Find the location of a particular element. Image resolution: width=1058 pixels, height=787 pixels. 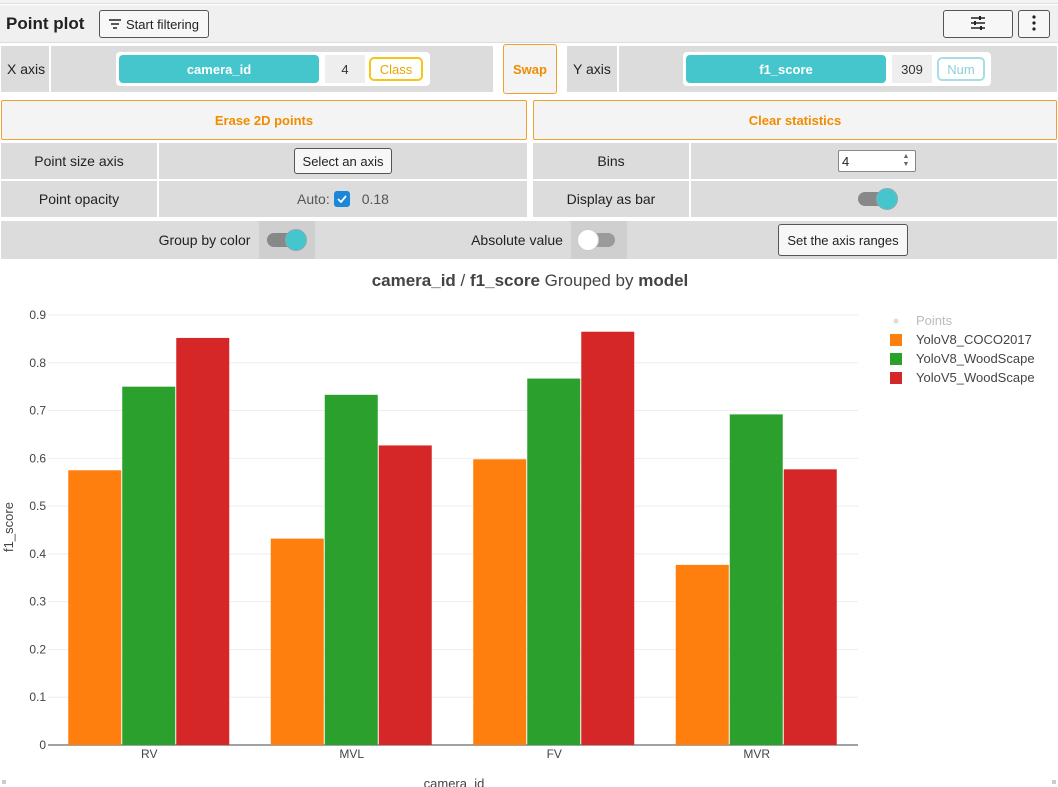

x-axis-selector: camera_id 4 Class is located at coordinates (272, 69).